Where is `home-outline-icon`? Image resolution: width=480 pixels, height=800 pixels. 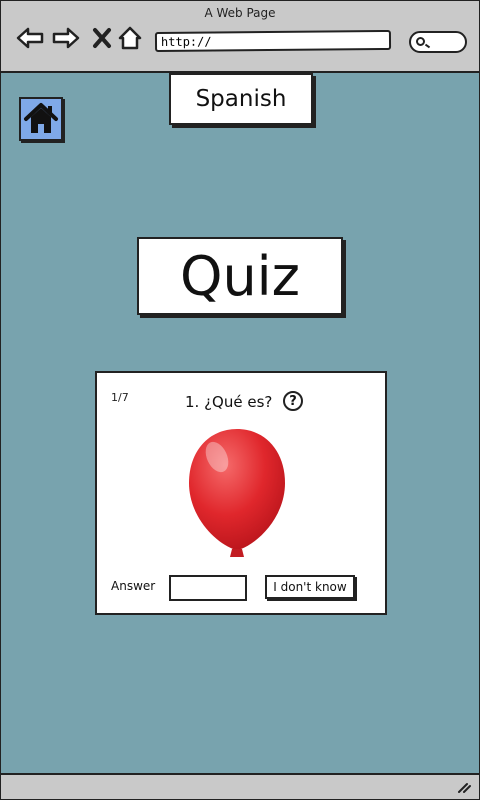 home-outline-icon is located at coordinates (130, 38).